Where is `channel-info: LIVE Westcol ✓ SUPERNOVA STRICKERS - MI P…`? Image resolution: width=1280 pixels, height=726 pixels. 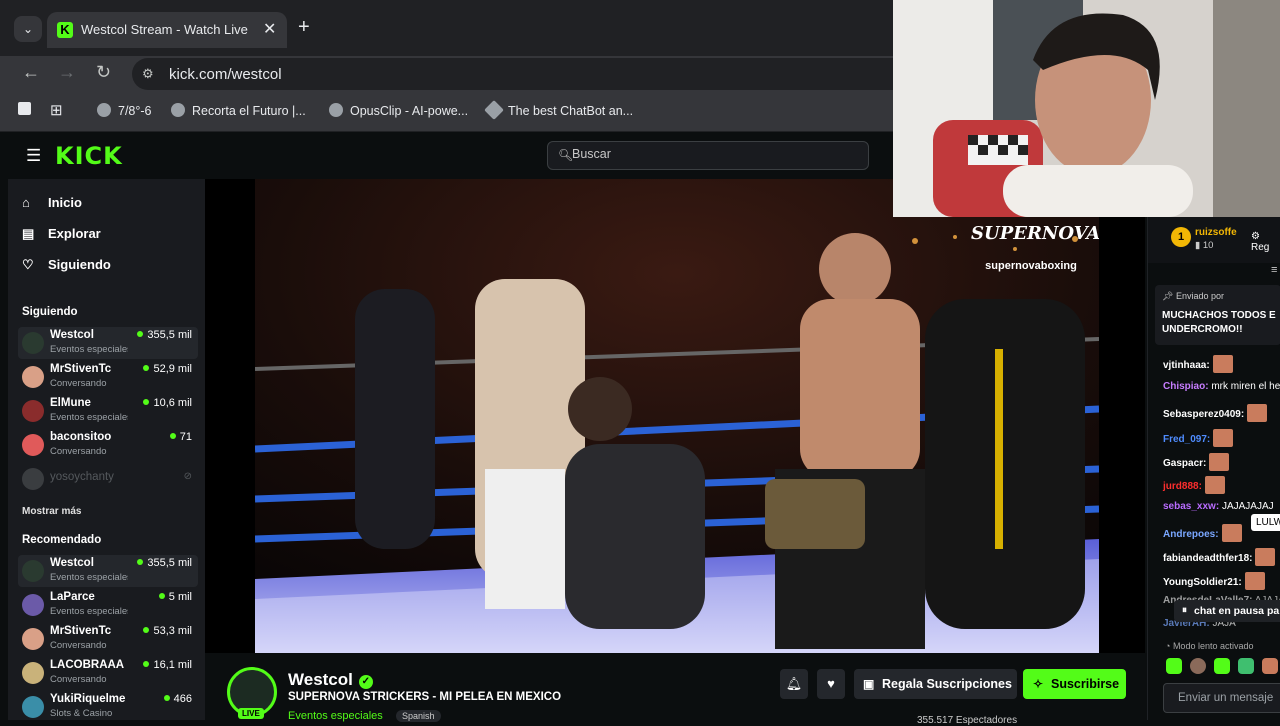
channel-info: LIVE Westcol ✓ SUPERNOVA STRICKERS - MI P… is located at coordinates (675, 689).